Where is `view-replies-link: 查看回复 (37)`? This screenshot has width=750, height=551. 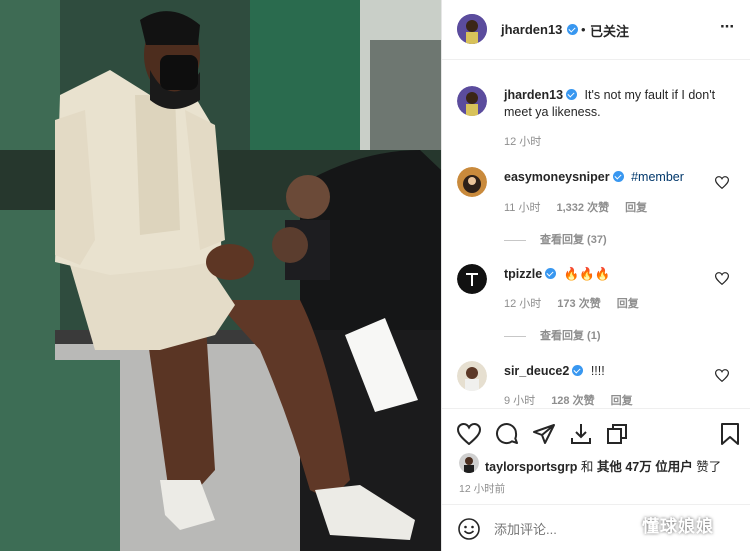
view-replies-link: 查看回复 (37) is located at coordinates (555, 239).